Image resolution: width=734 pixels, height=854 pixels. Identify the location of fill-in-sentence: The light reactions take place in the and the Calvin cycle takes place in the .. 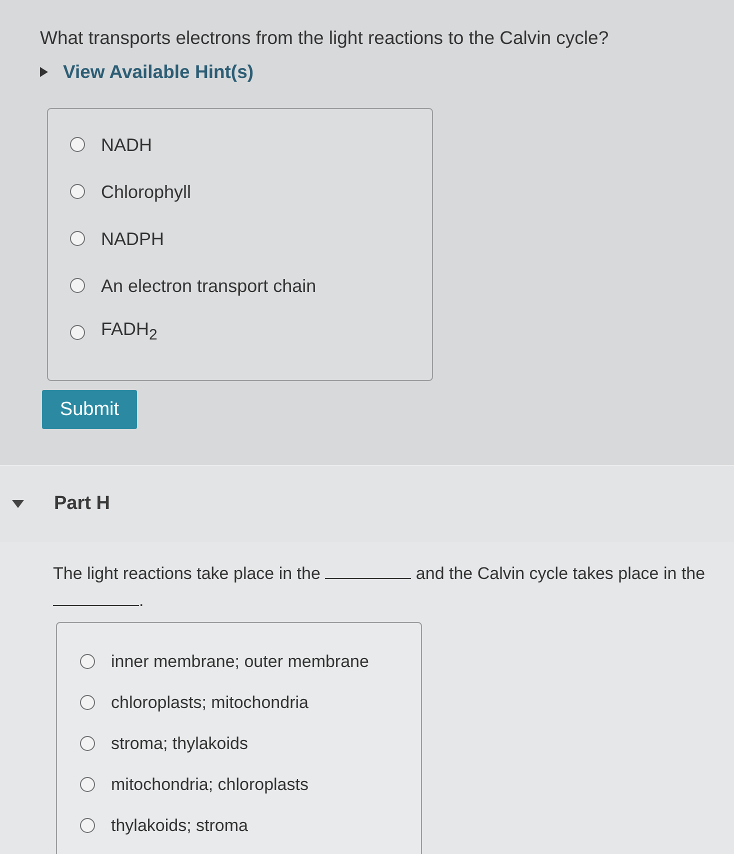
(379, 587).